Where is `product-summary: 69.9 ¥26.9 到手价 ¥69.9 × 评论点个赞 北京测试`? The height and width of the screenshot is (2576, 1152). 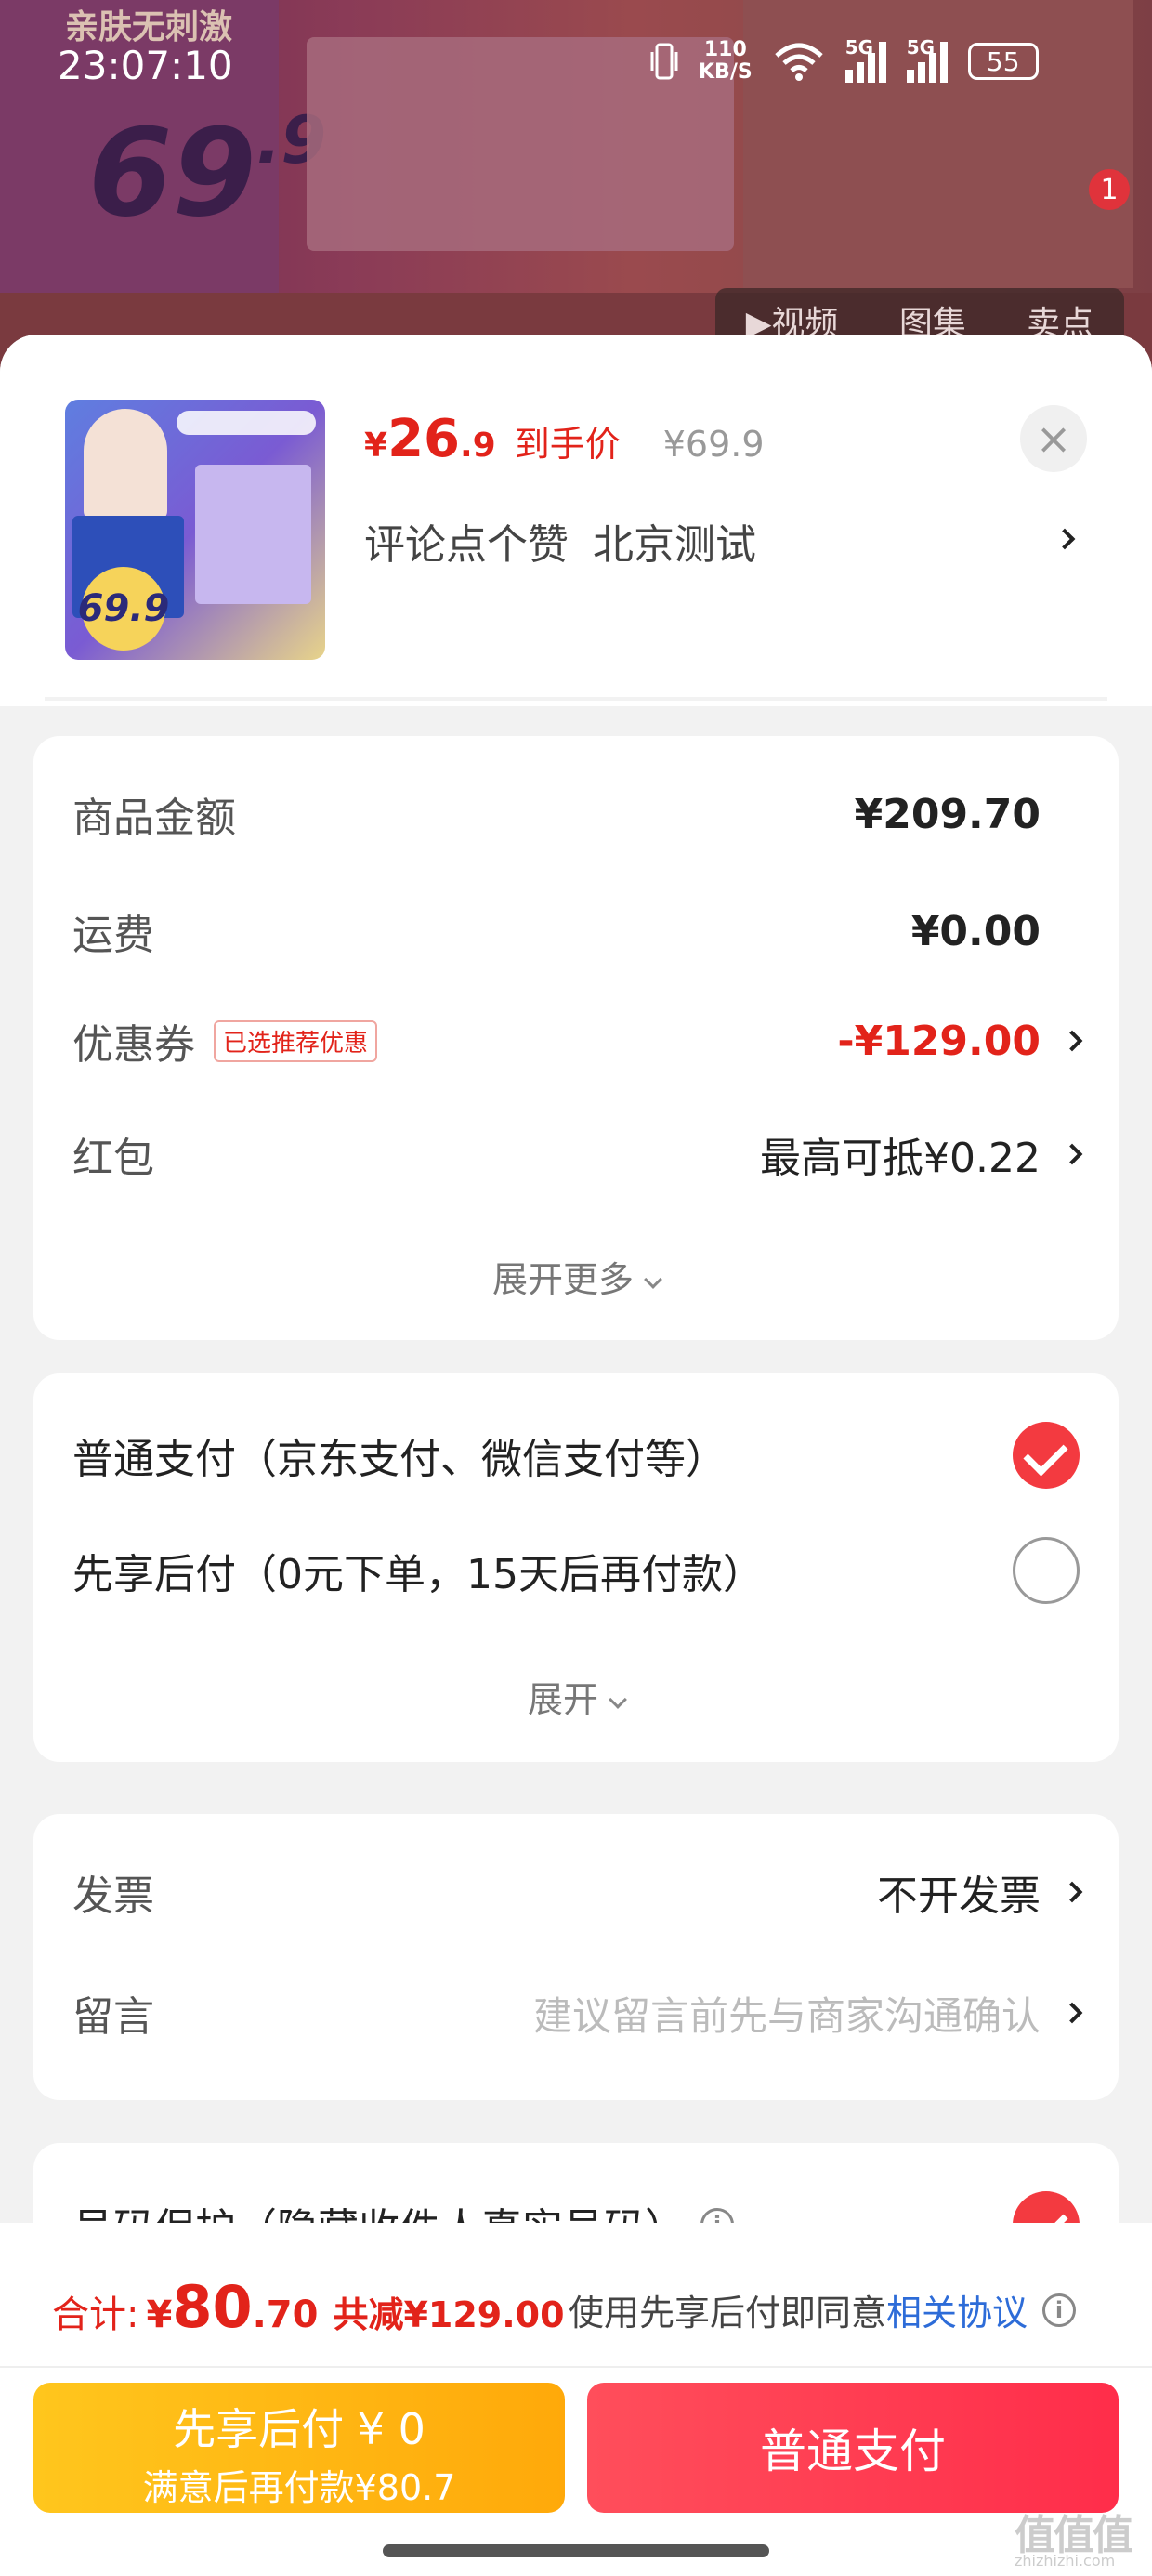 product-summary: 69.9 ¥26.9 到手价 ¥69.9 × 评论点个赞 北京测试 is located at coordinates (576, 520).